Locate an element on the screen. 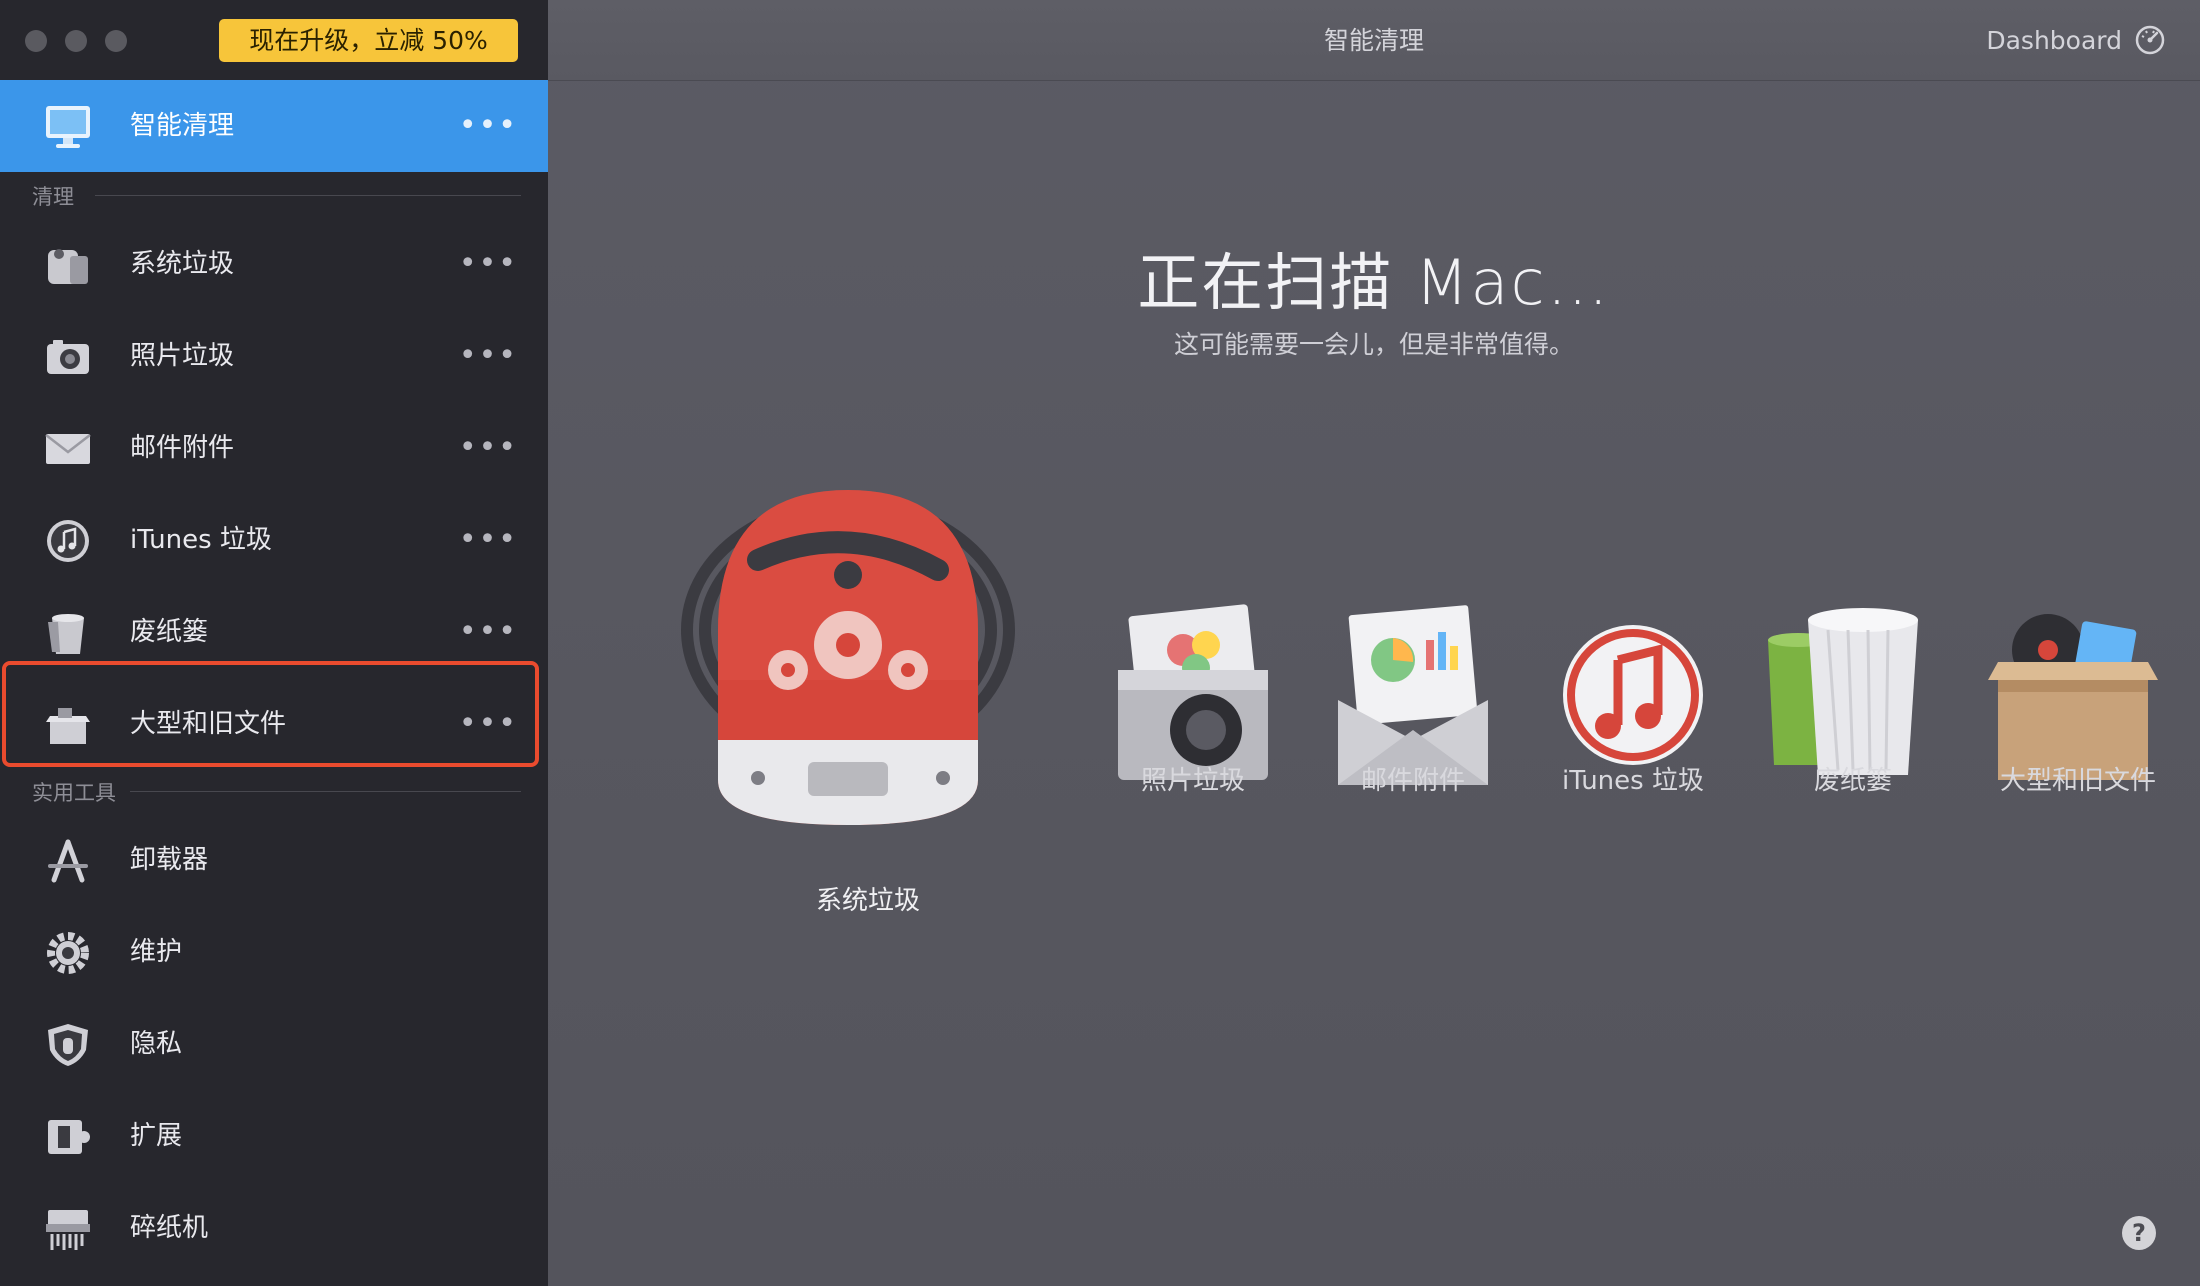 The image size is (2200, 1286). sidebar-item-label: iTunes 垃圾 is located at coordinates (201, 540).